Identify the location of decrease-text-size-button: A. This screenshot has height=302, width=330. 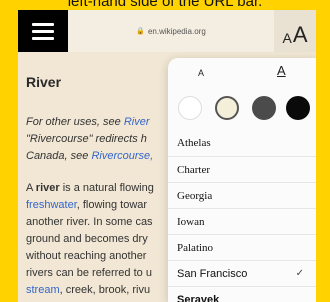
(201, 73).